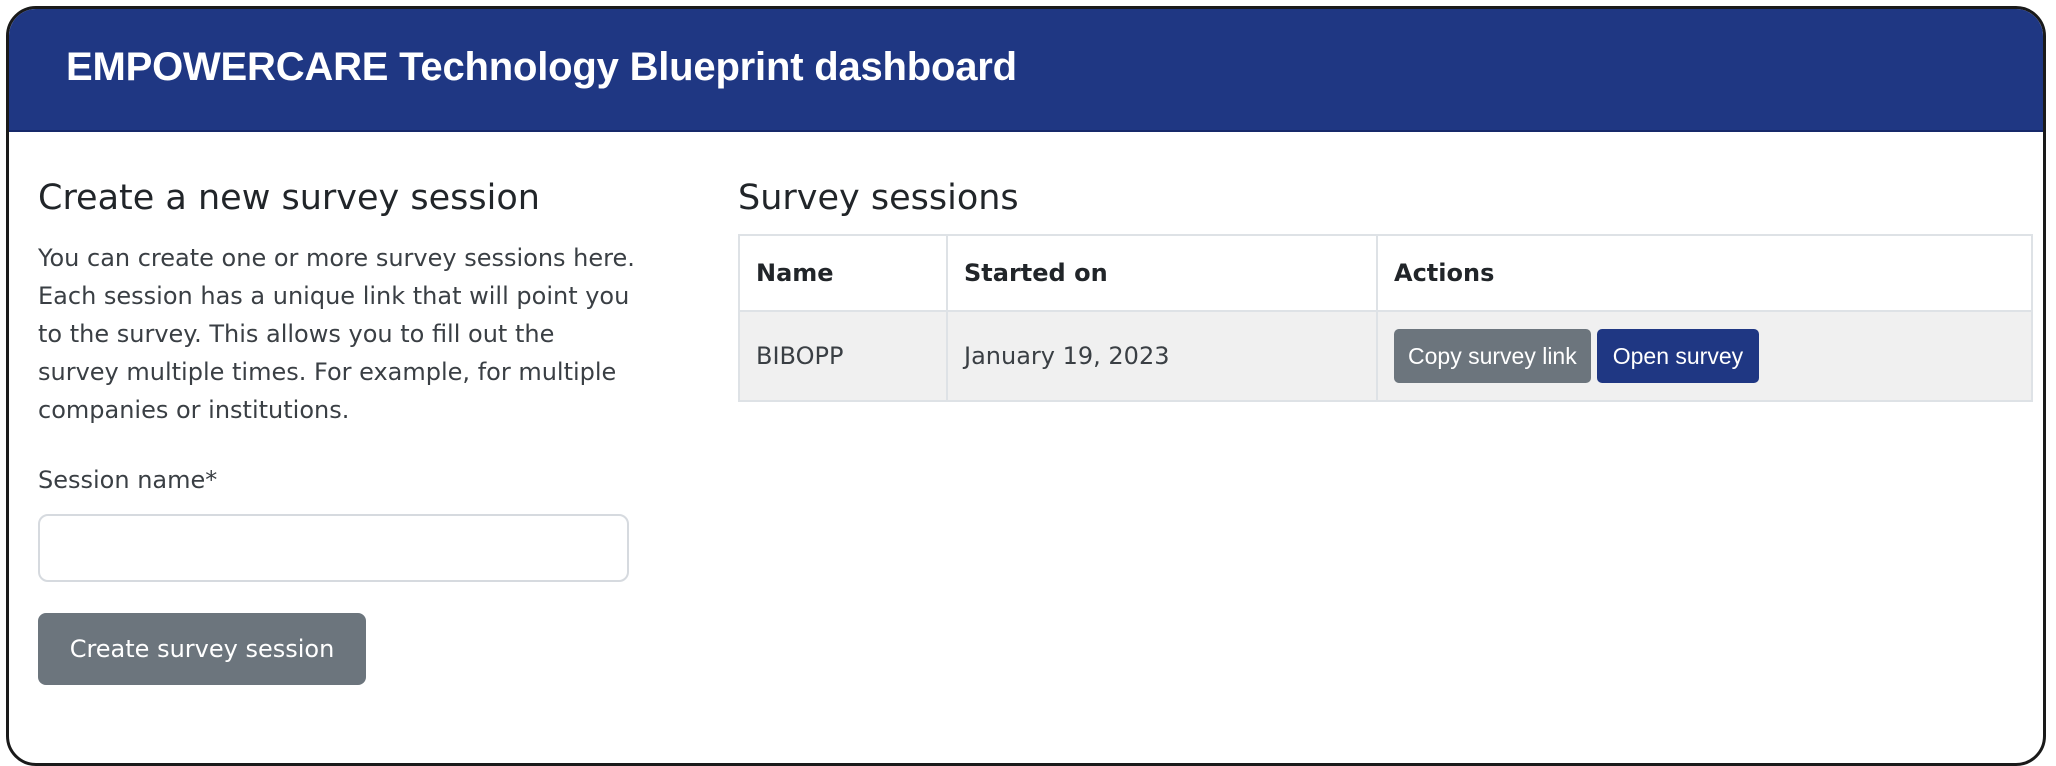  I want to click on session-name-input, so click(333, 548).